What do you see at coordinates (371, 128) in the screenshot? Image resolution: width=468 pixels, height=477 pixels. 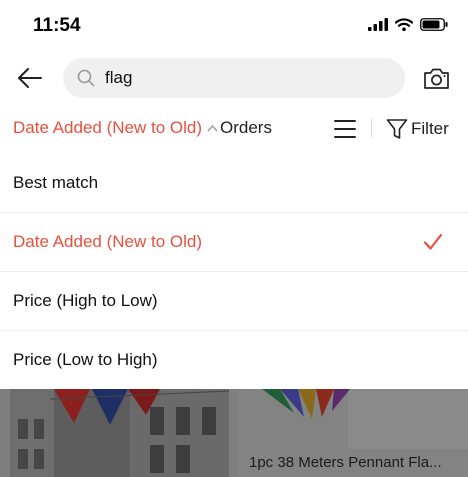 I see `sort-bar-divider` at bounding box center [371, 128].